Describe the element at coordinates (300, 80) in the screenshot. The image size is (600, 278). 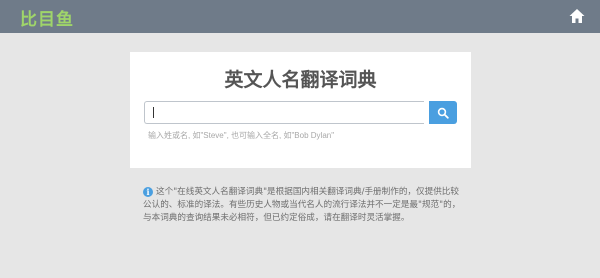
I see `page-title: 英文人名翻译词典` at that location.